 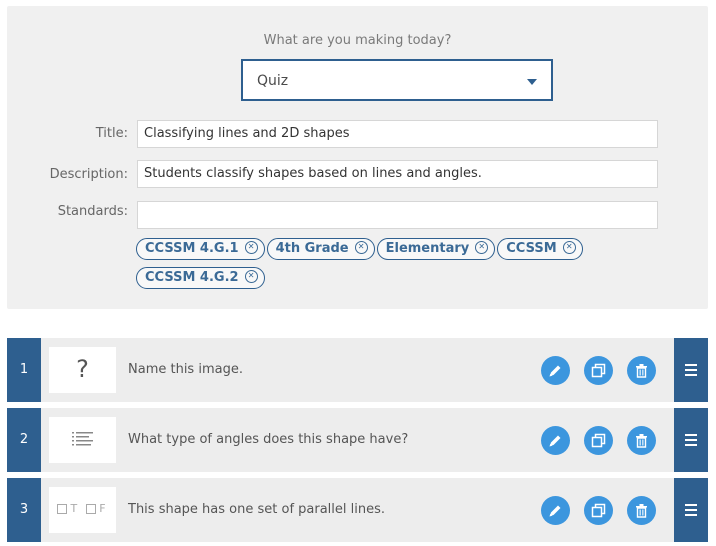 What do you see at coordinates (24, 510) in the screenshot?
I see `question-number: 3` at bounding box center [24, 510].